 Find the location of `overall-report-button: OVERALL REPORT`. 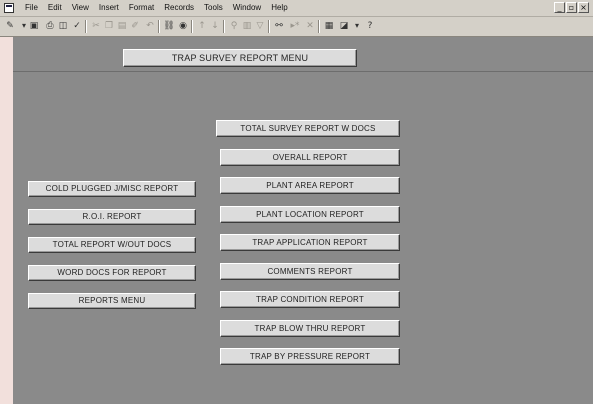

overall-report-button: OVERALL REPORT is located at coordinates (310, 157).